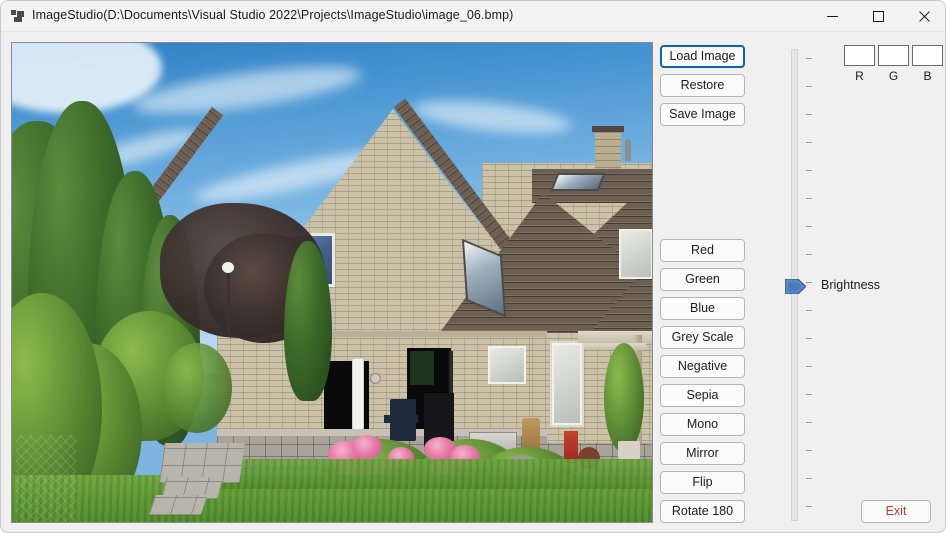 The image size is (946, 533). What do you see at coordinates (401, 419) in the screenshot?
I see `patio-chair-seat` at bounding box center [401, 419].